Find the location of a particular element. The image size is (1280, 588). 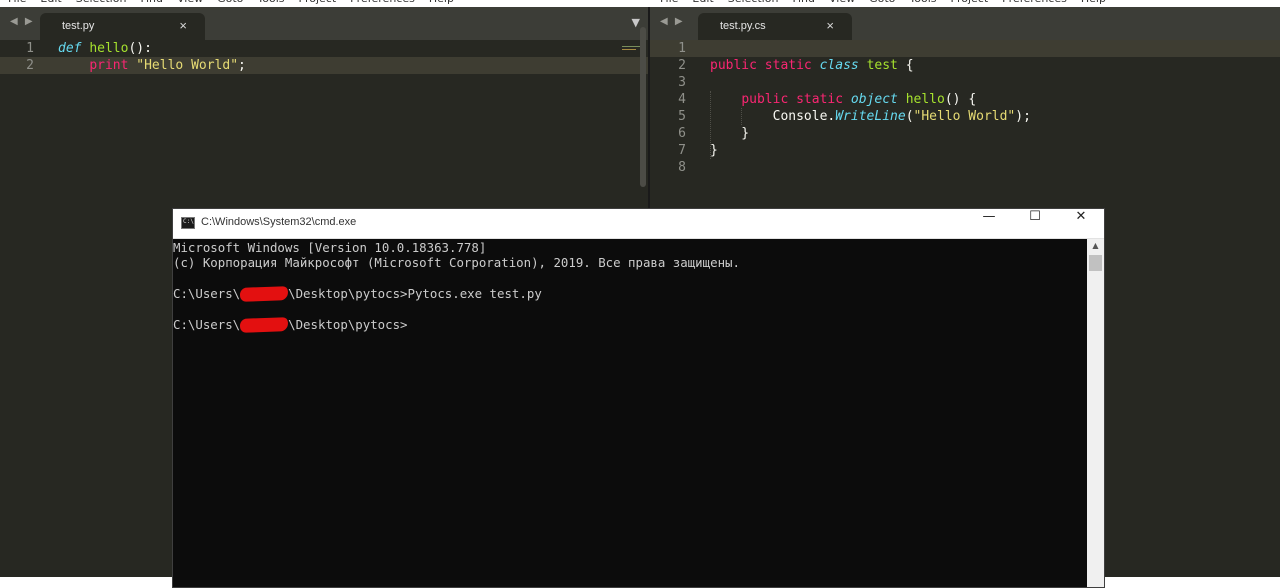

code-line: 1 is located at coordinates (965, 48).